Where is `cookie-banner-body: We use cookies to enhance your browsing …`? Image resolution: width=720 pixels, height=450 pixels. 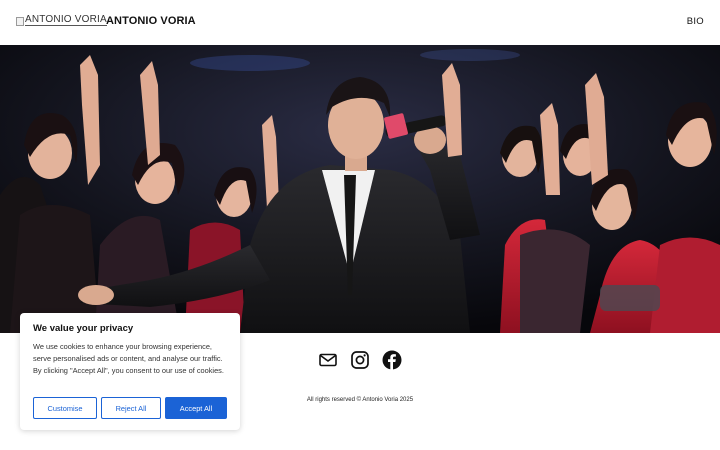
cookie-banner-body: We use cookies to enhance your browsing … is located at coordinates (128, 358).